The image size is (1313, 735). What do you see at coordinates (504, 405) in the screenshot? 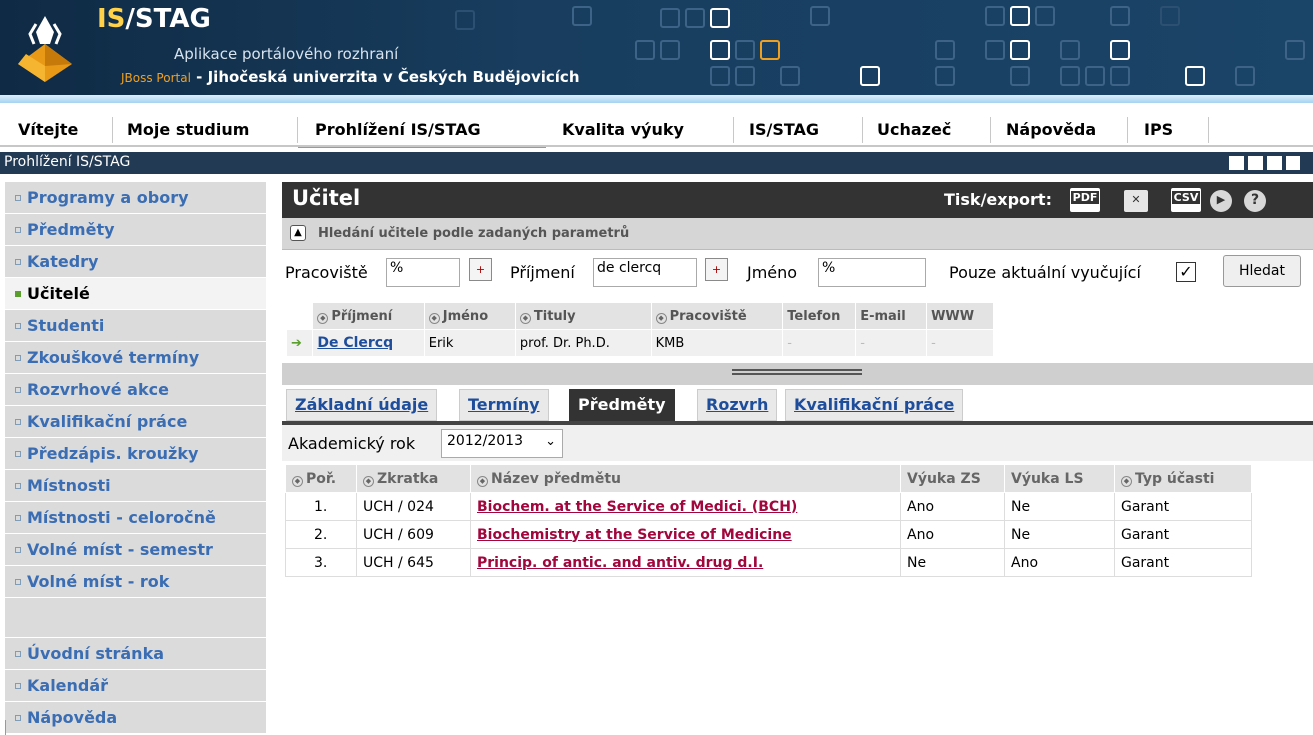
I see `tab-terminy: Termíny` at bounding box center [504, 405].